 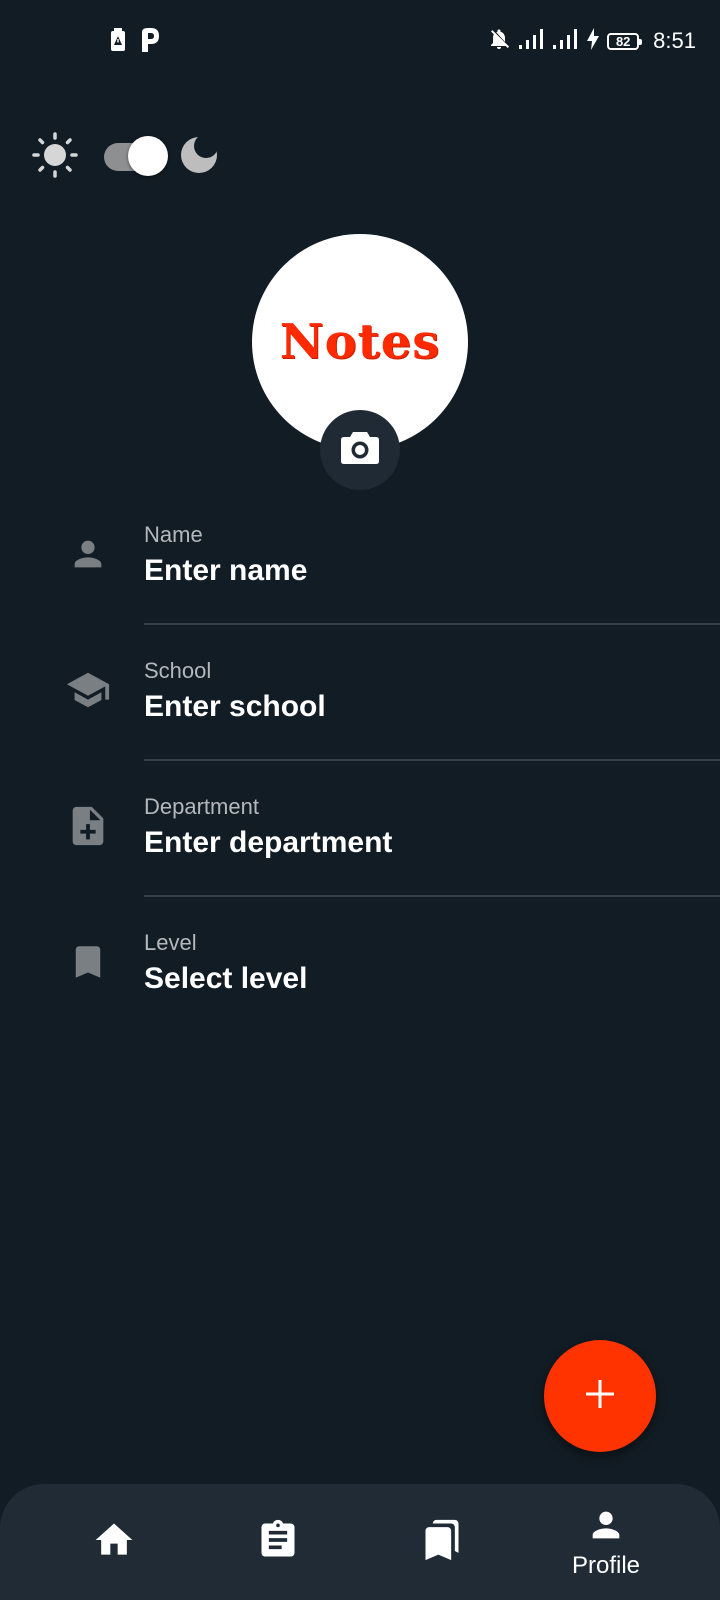 What do you see at coordinates (88, 826) in the screenshot?
I see `note-add-icon` at bounding box center [88, 826].